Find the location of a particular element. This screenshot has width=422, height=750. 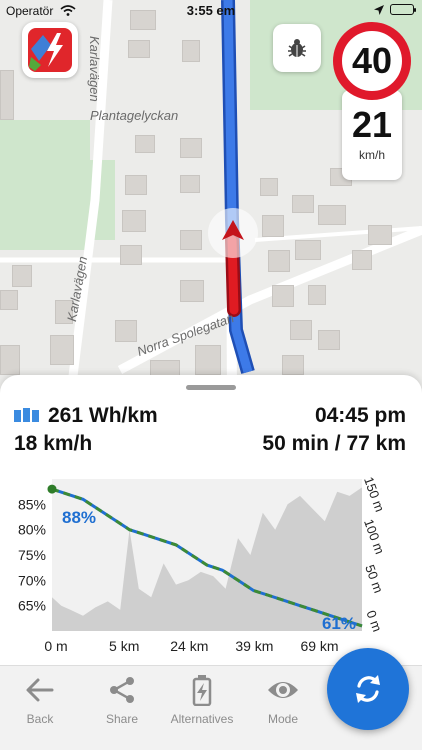

y-left-tick-label: 85% is located at coordinates (32, 504).